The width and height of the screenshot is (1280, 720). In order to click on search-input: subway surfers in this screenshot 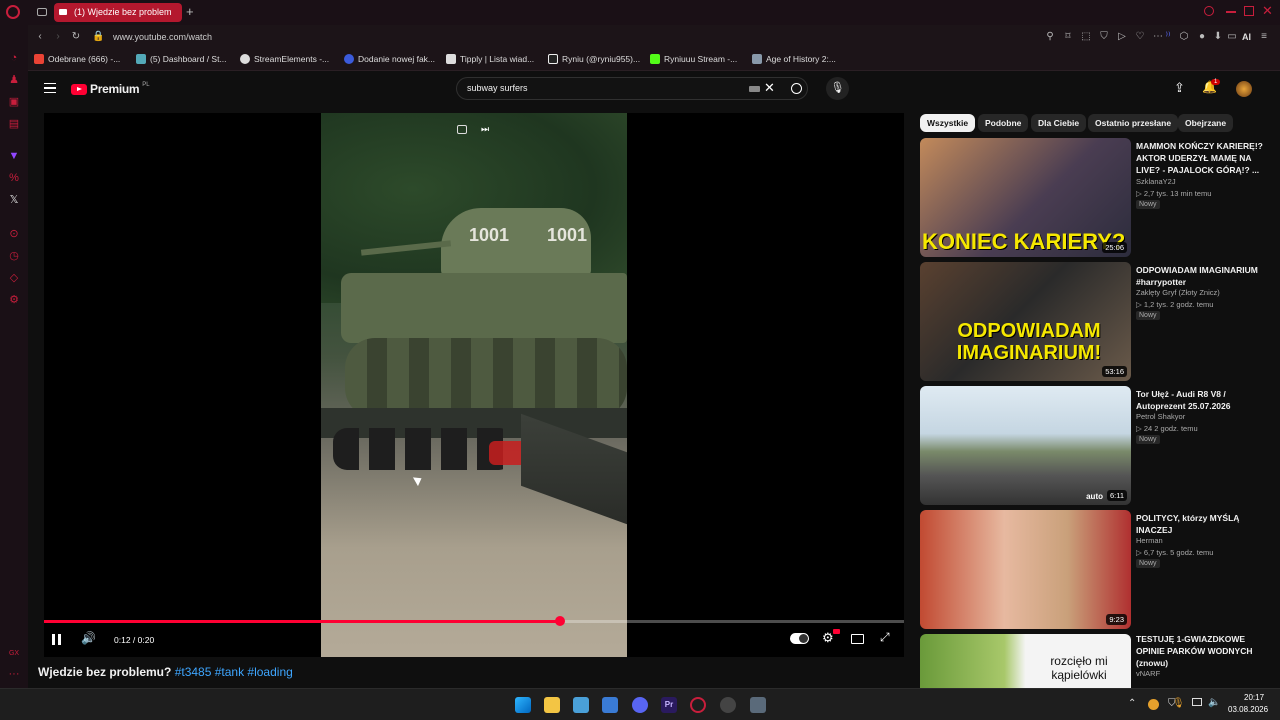, I will do `click(497, 88)`.